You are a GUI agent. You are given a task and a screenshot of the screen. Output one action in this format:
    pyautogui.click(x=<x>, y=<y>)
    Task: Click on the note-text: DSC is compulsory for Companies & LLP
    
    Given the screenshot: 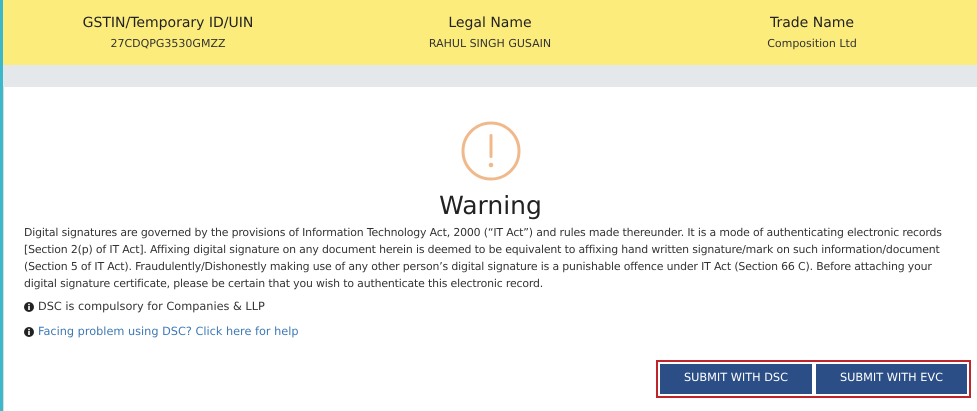 What is the action you would take?
    pyautogui.click(x=151, y=306)
    